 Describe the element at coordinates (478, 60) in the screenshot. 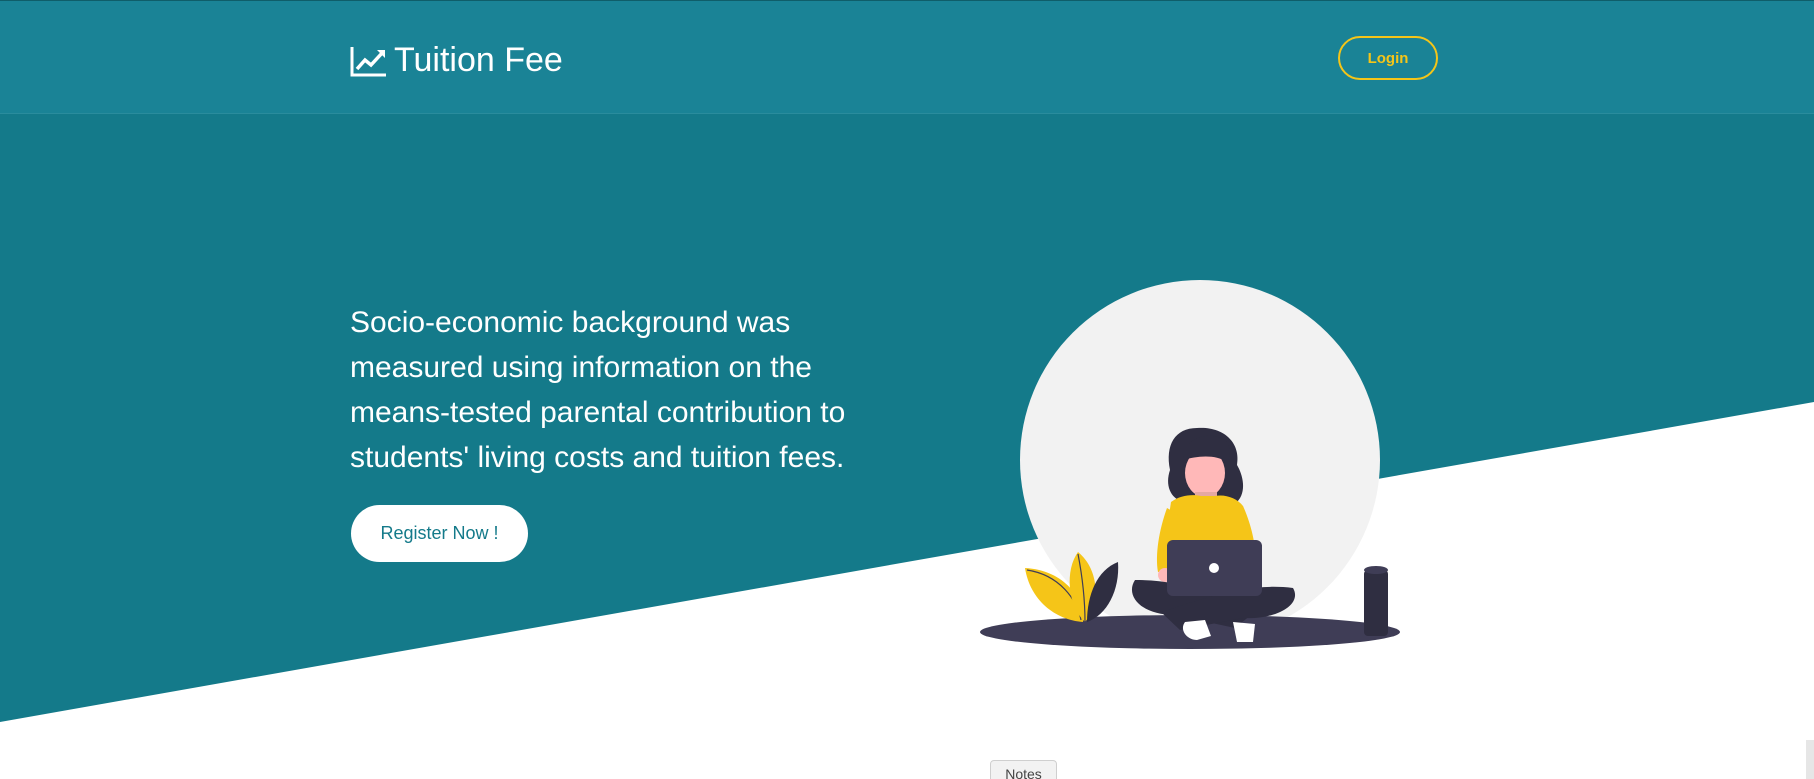

I see `brand-name: Tuition Fee` at that location.